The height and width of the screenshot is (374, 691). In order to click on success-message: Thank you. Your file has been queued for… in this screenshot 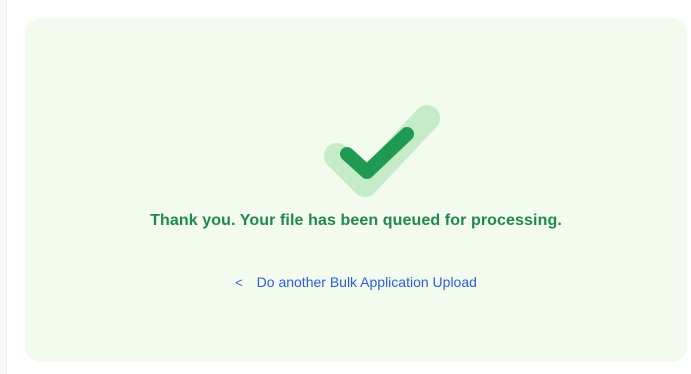, I will do `click(356, 220)`.